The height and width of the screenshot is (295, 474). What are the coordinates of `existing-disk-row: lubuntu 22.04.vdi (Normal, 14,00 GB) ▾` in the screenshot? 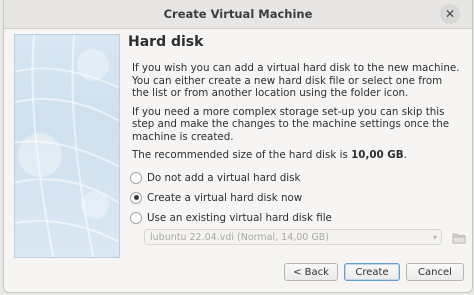 It's located at (303, 237).